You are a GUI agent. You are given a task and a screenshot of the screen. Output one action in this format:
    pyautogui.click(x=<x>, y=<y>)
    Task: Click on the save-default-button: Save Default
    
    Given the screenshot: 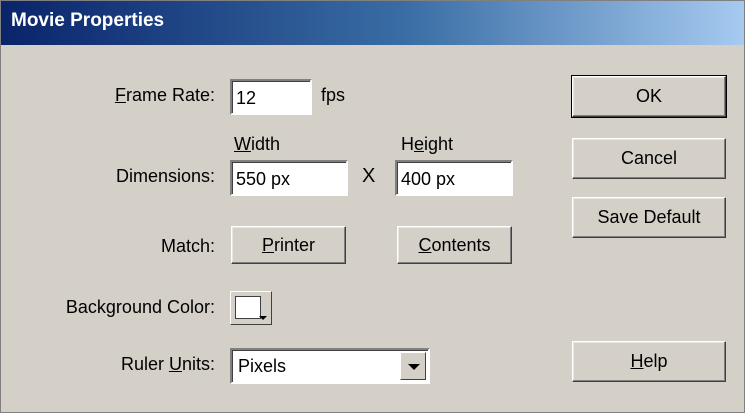 What is the action you would take?
    pyautogui.click(x=649, y=217)
    